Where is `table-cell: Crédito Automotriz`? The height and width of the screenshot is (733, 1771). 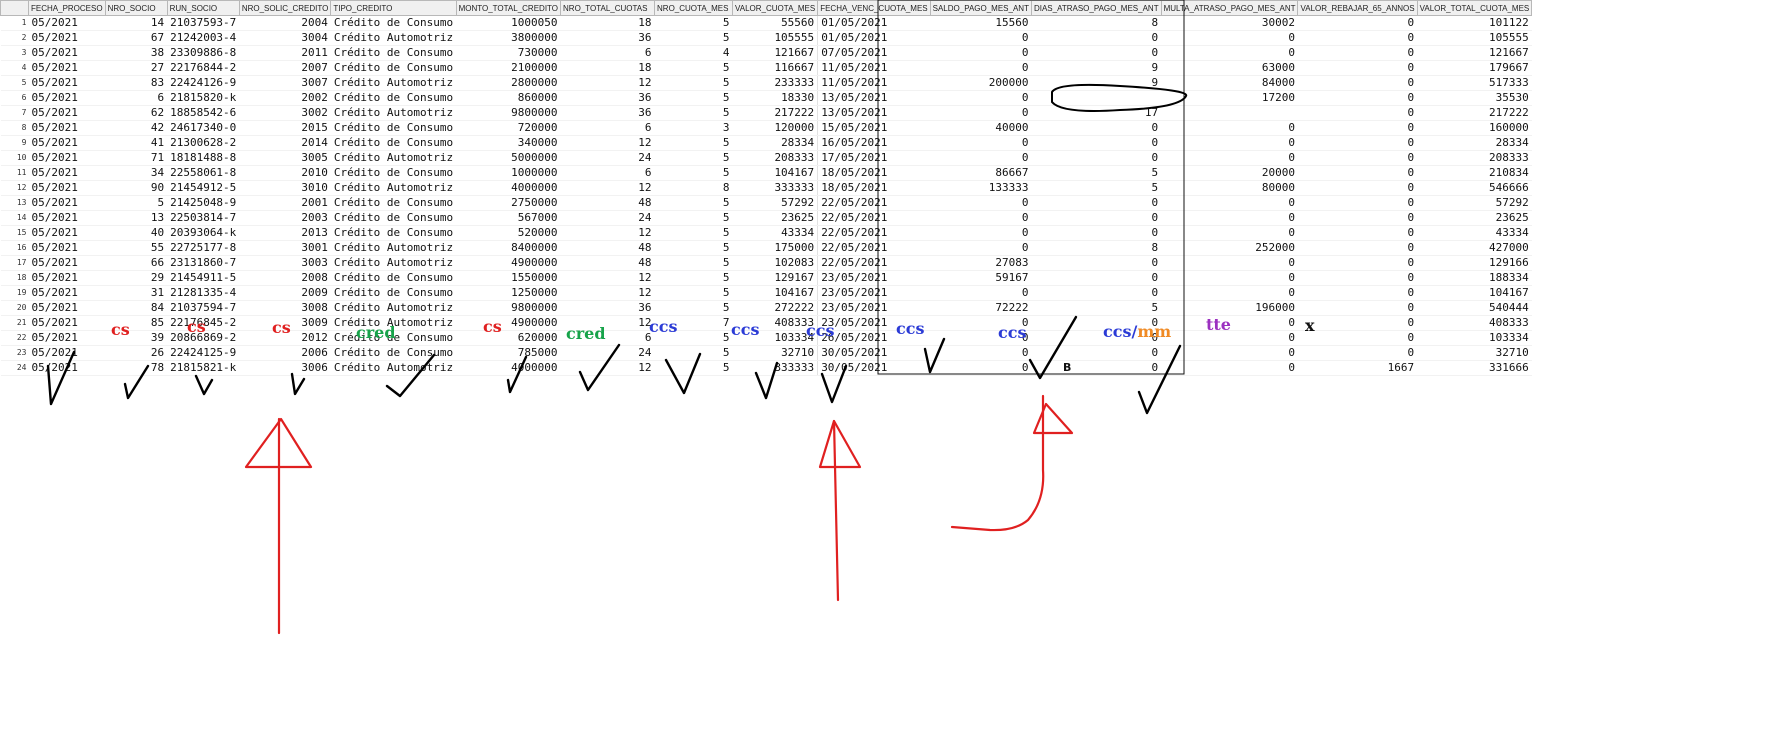
table-cell: Crédito Automotriz is located at coordinates (393, 323).